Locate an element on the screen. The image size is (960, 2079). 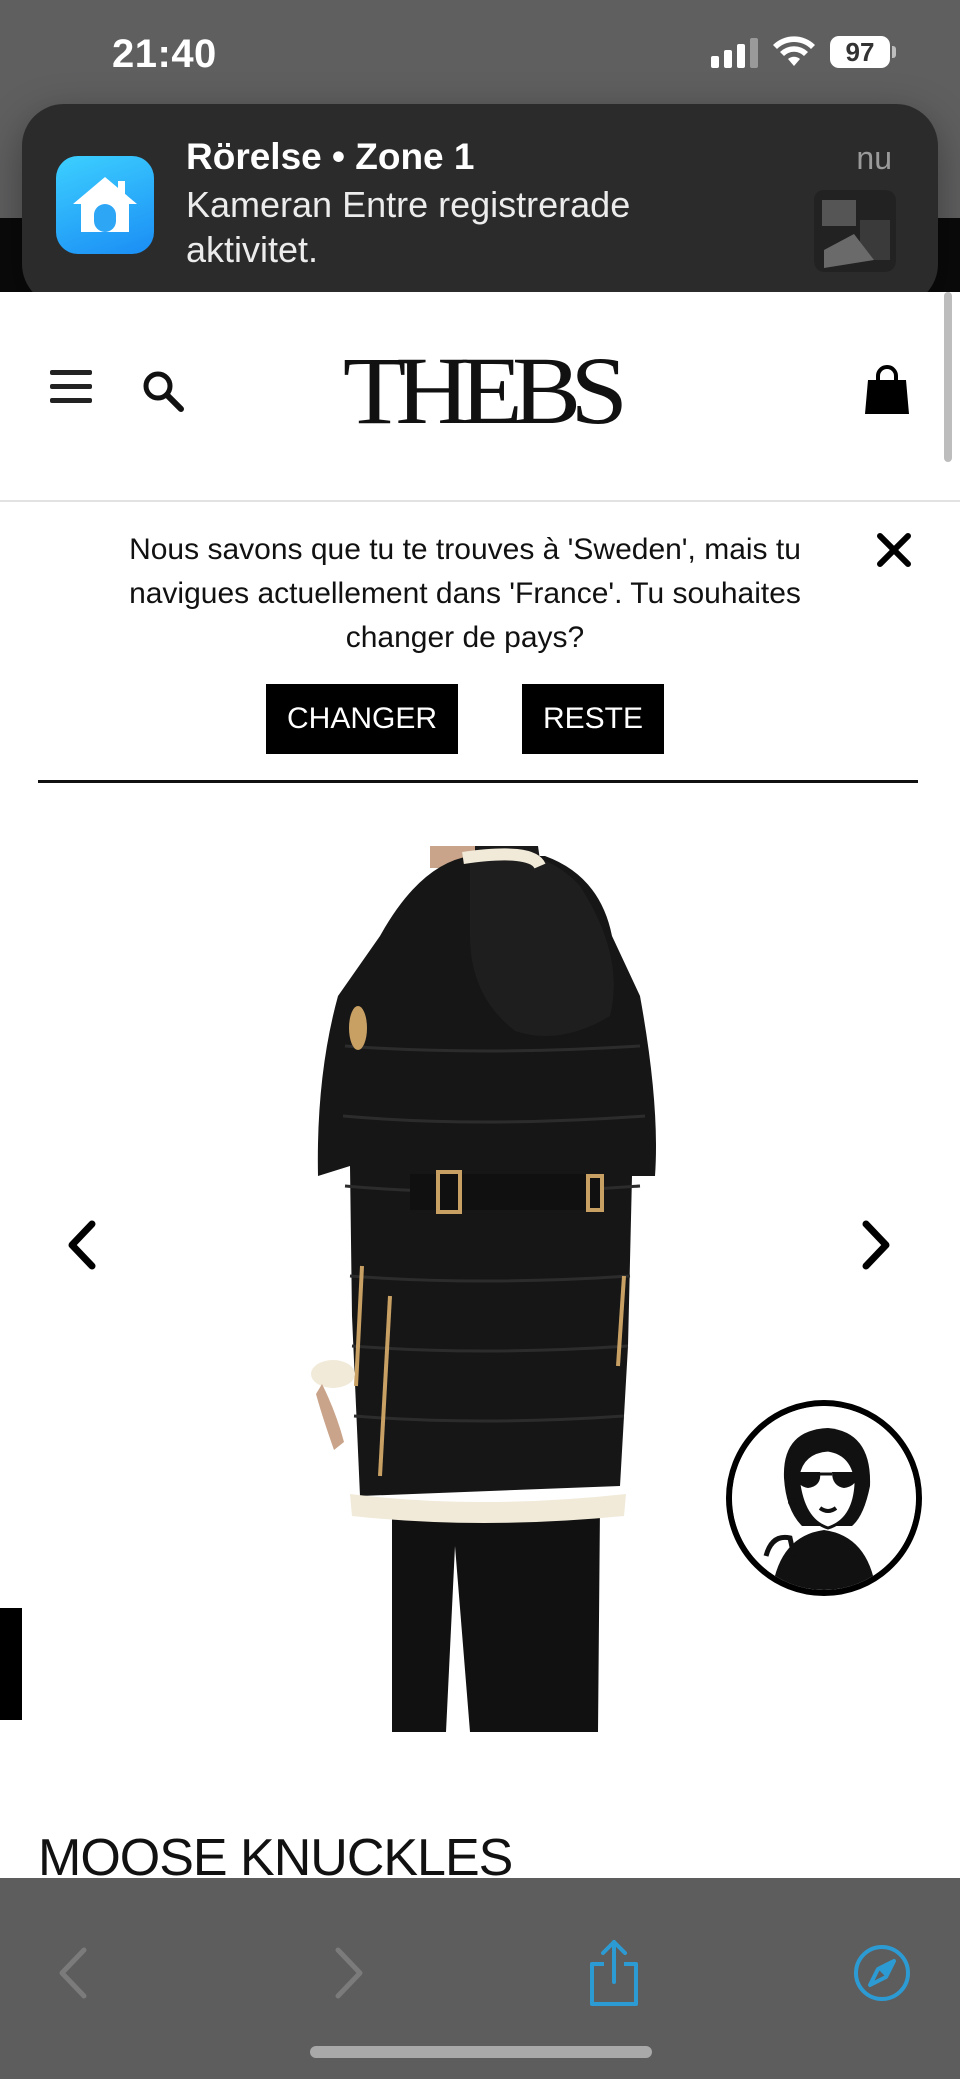
site-logo: THEBS is located at coordinates (480, 391).